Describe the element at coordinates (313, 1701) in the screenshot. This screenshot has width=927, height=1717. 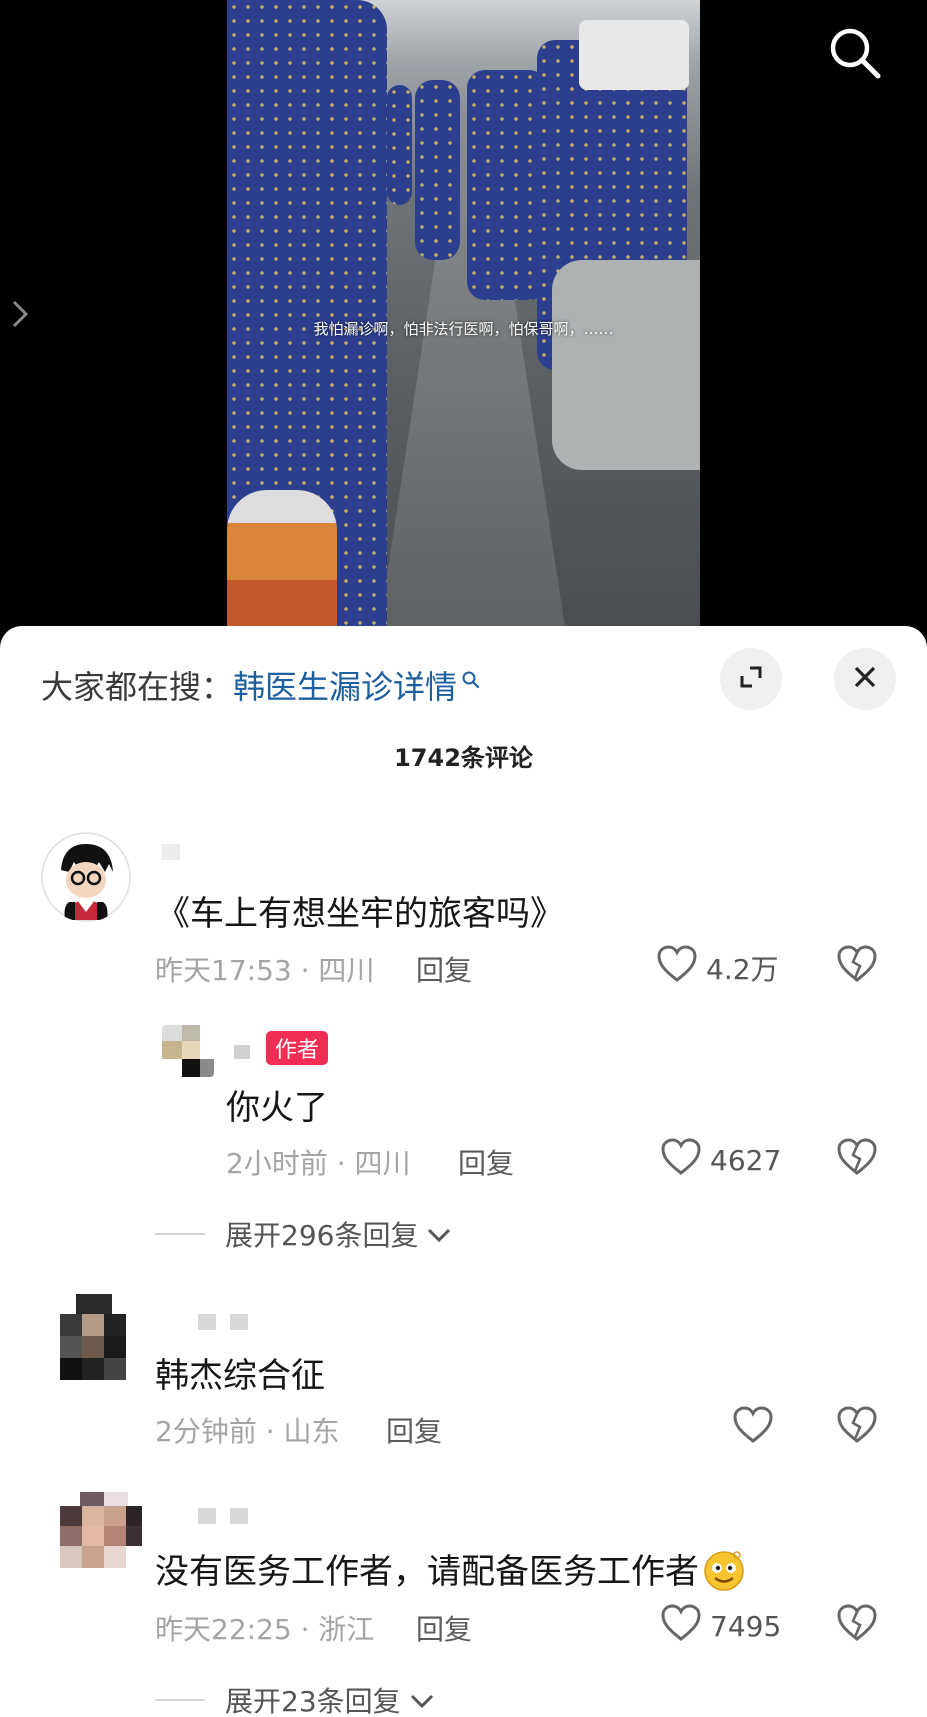
I see `expand-replies-label: 展开23条回复` at that location.